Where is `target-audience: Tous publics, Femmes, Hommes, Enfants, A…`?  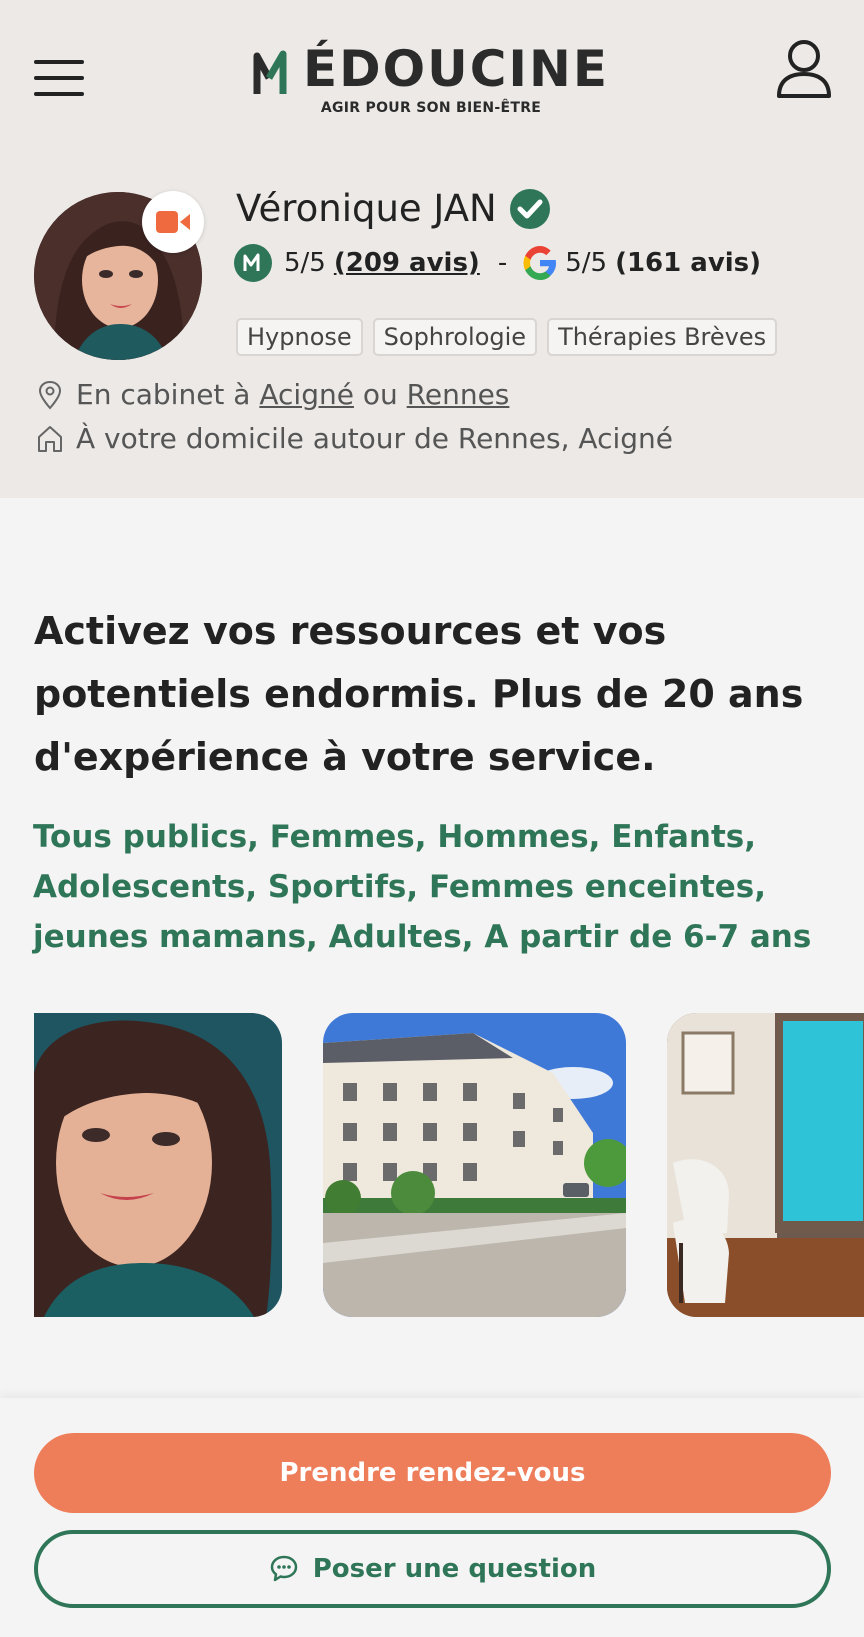 target-audience: Tous publics, Femmes, Hommes, Enfants, A… is located at coordinates (422, 887).